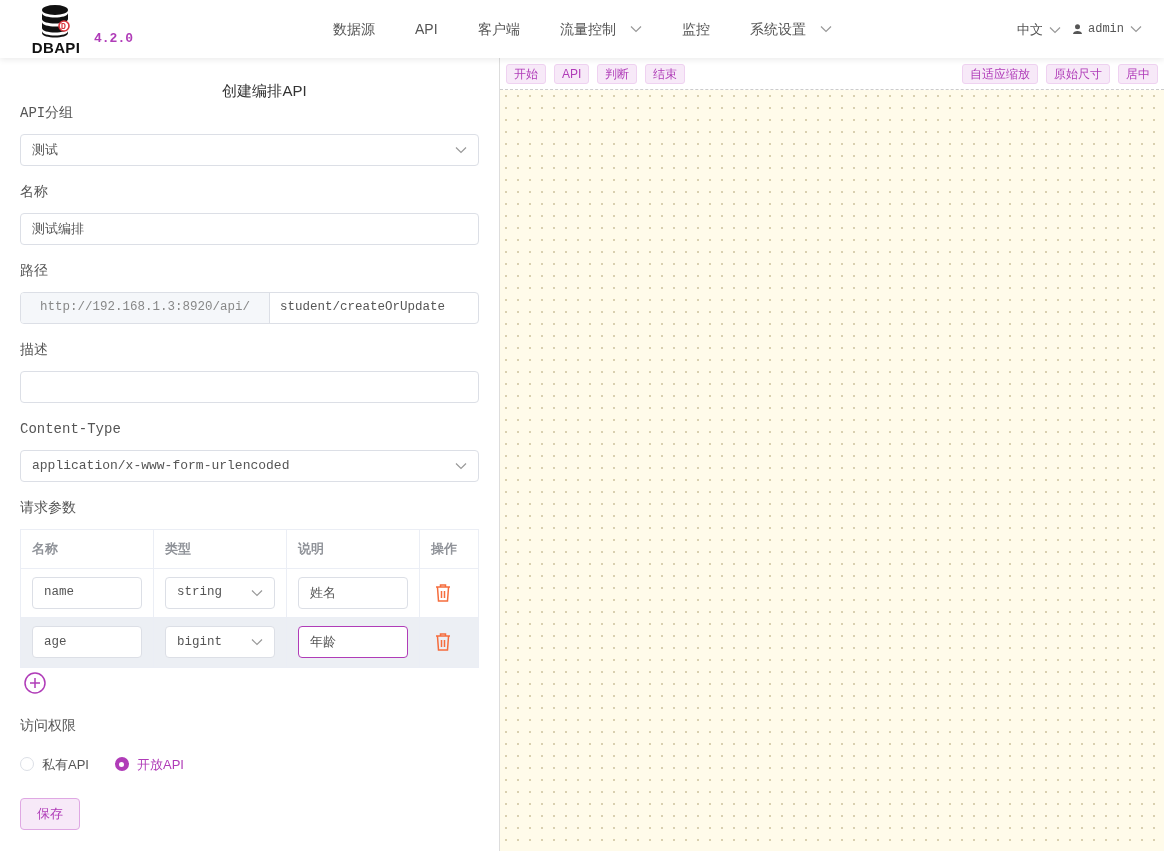 The height and width of the screenshot is (851, 1164). Describe the element at coordinates (71, 429) in the screenshot. I see `field-label: Content-Type` at that location.